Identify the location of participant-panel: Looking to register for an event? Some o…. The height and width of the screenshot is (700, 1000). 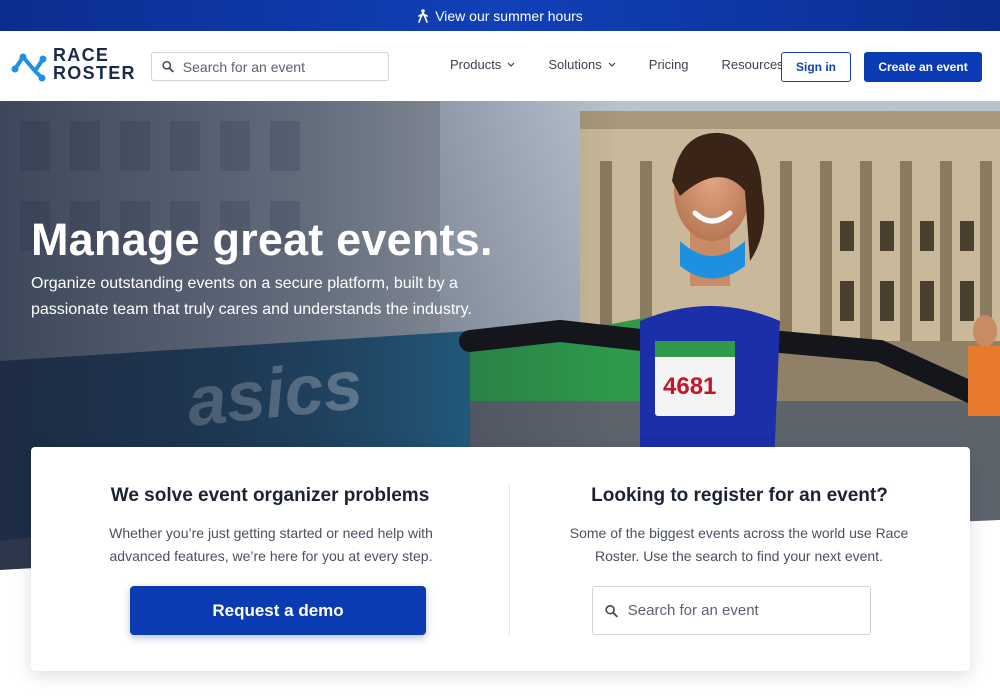
(739, 559).